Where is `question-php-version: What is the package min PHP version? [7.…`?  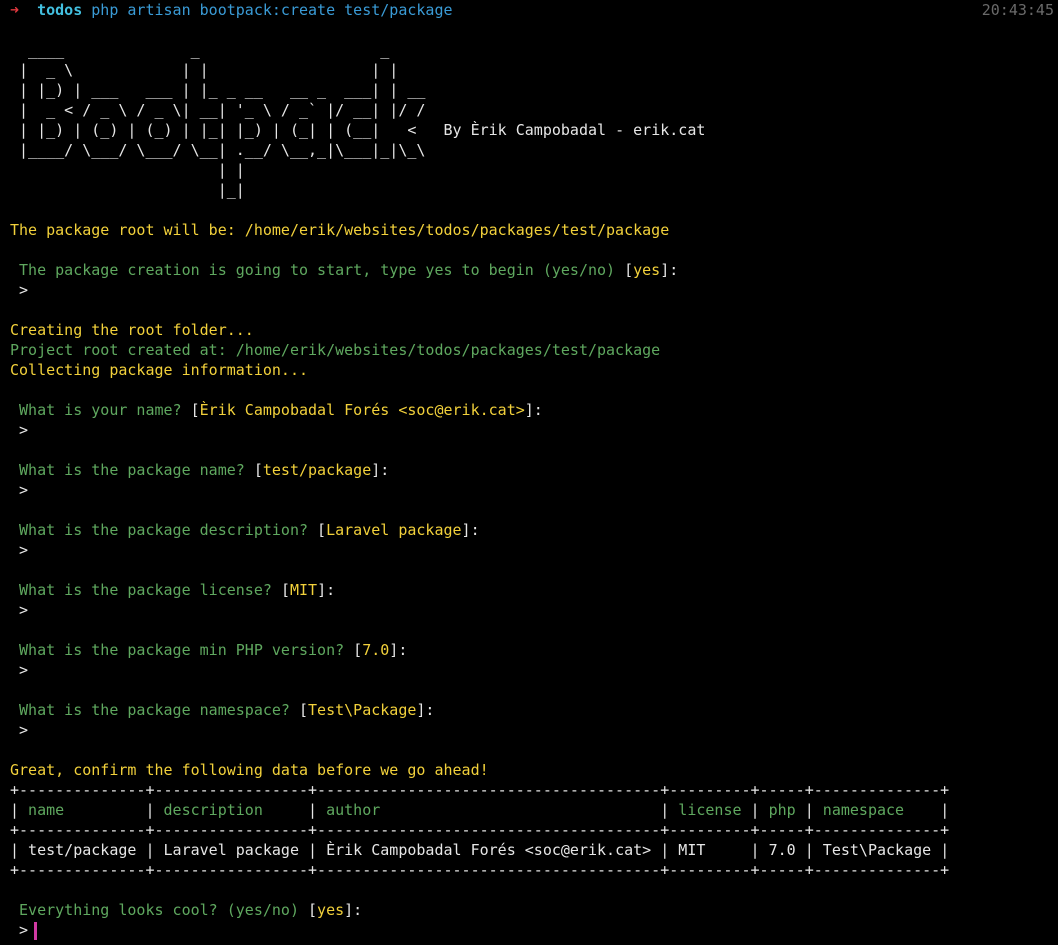
question-php-version: What is the package min PHP version? [7.… is located at coordinates (209, 650).